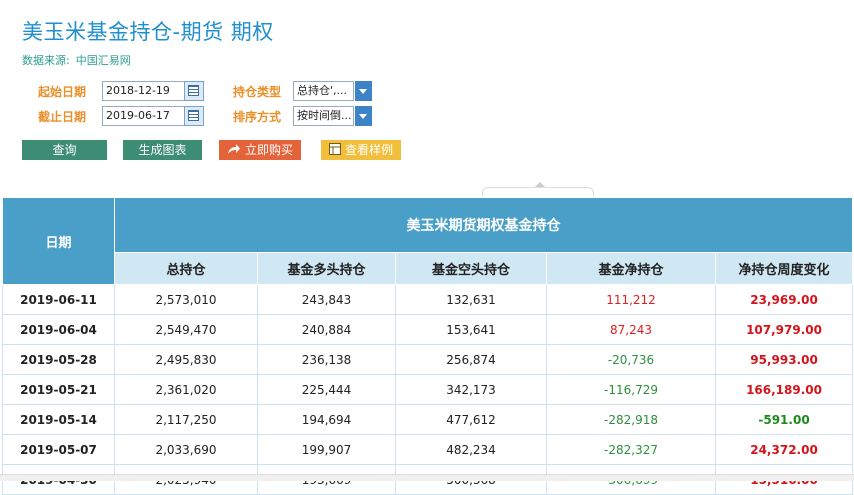 Image resolution: width=854 pixels, height=495 pixels. What do you see at coordinates (363, 116) in the screenshot?
I see `sort-order-dropdown-icon` at bounding box center [363, 116].